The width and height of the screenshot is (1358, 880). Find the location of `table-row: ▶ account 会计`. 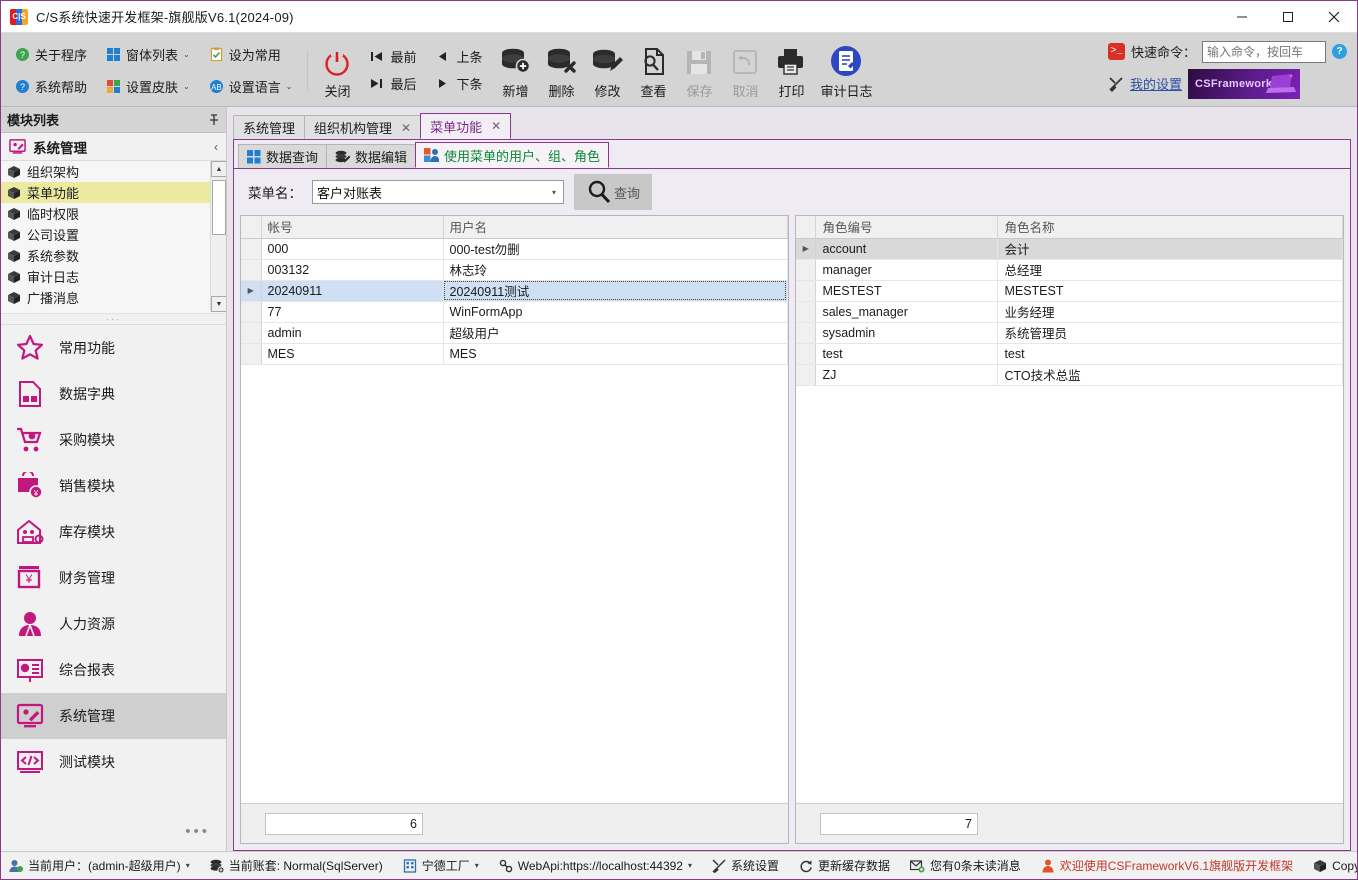

table-row: ▶ account 会计 is located at coordinates (1069, 249).